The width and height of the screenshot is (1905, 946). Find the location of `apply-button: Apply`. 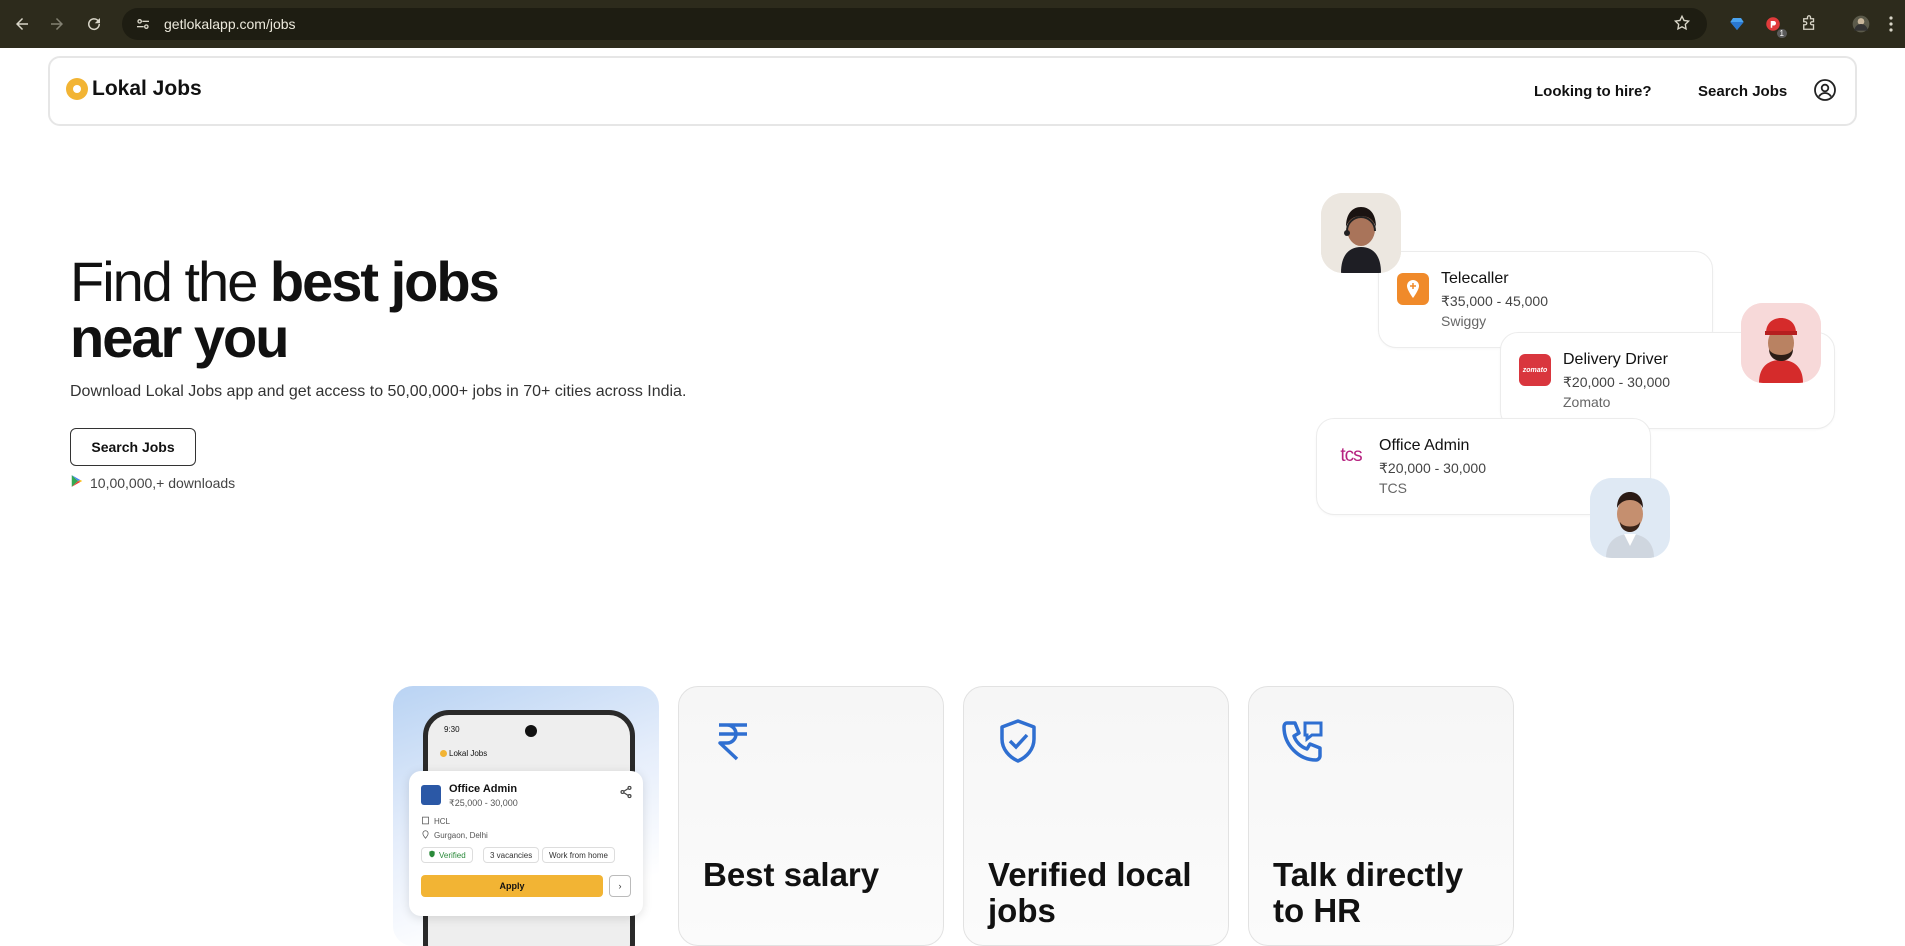

apply-button: Apply is located at coordinates (512, 886).